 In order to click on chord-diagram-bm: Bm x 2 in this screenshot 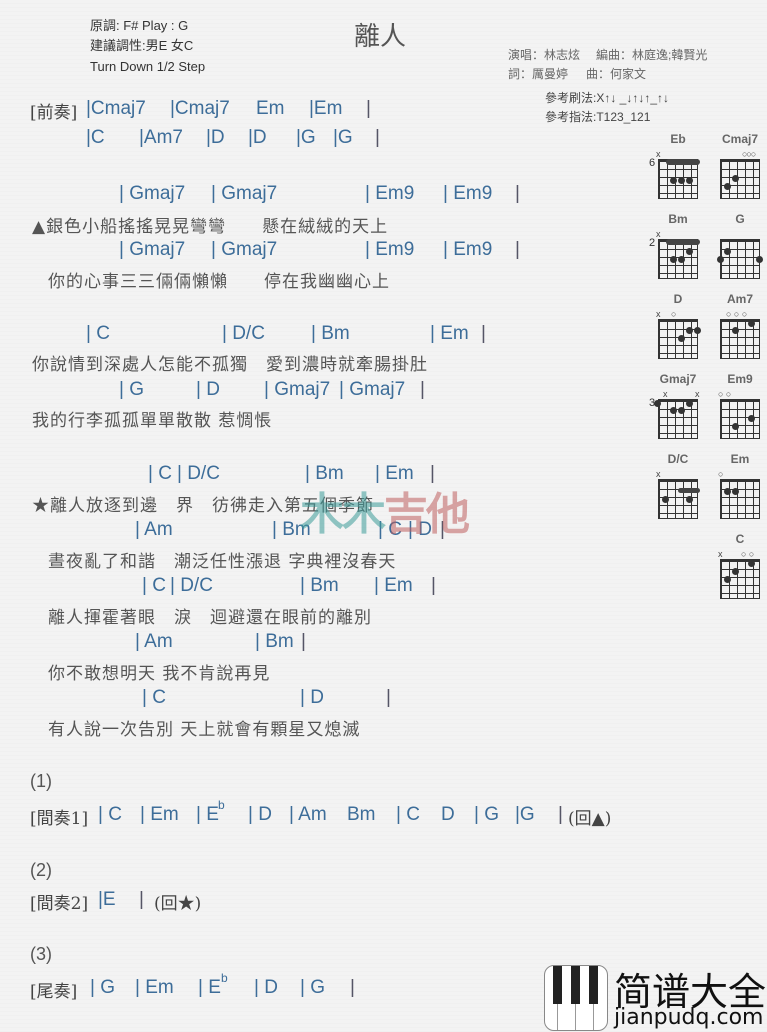, I will do `click(676, 247)`.